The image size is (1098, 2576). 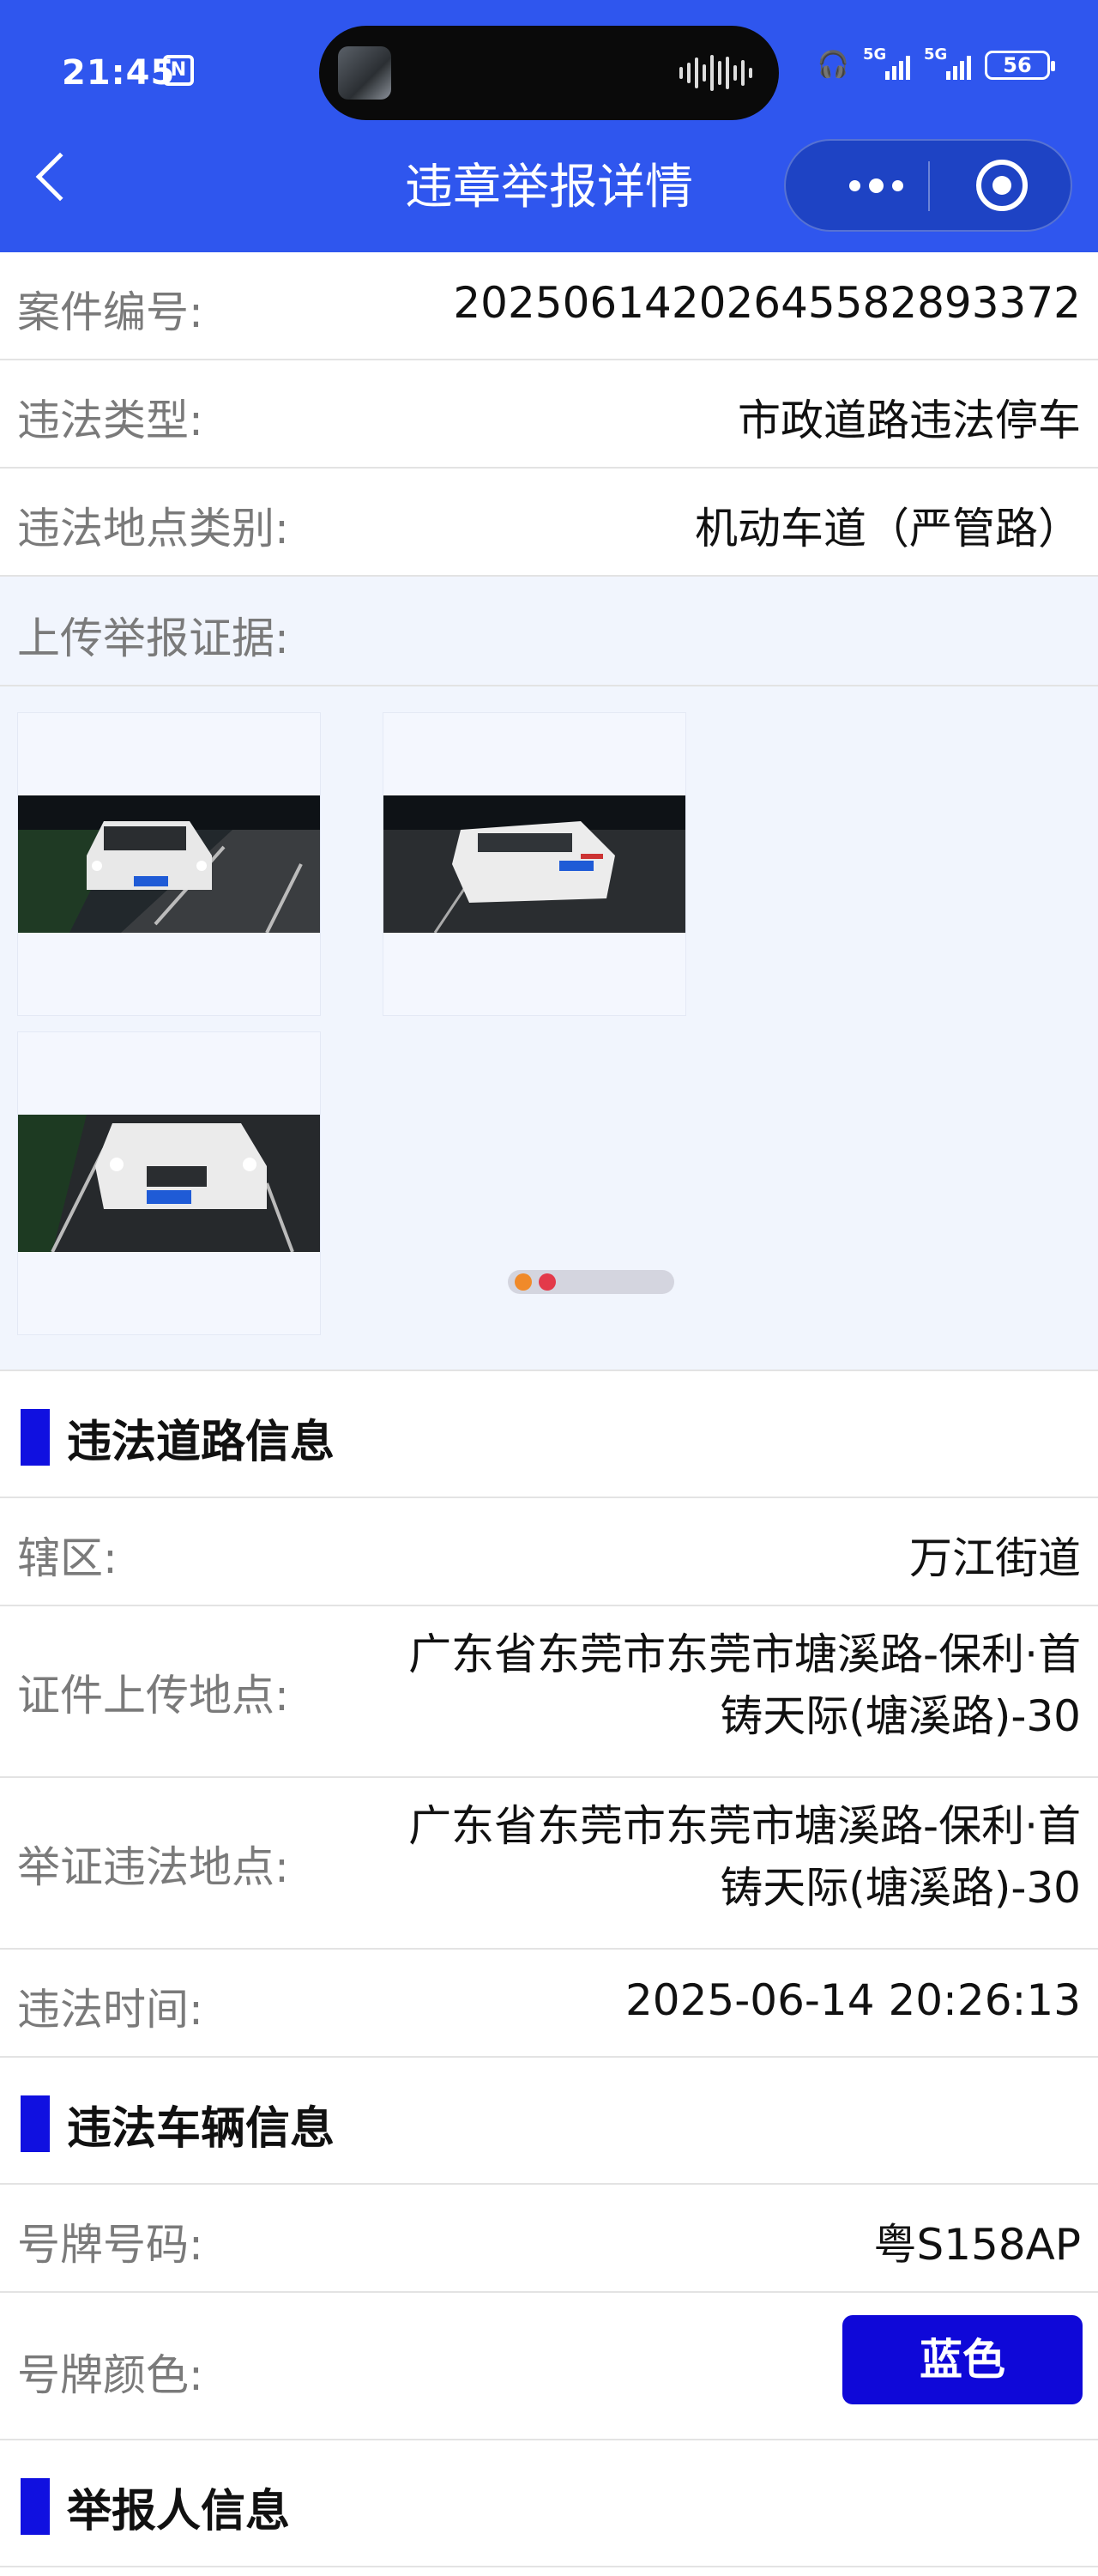 I want to click on violation-time-value: 2025-06-14 20:26:13, so click(x=852, y=2000).